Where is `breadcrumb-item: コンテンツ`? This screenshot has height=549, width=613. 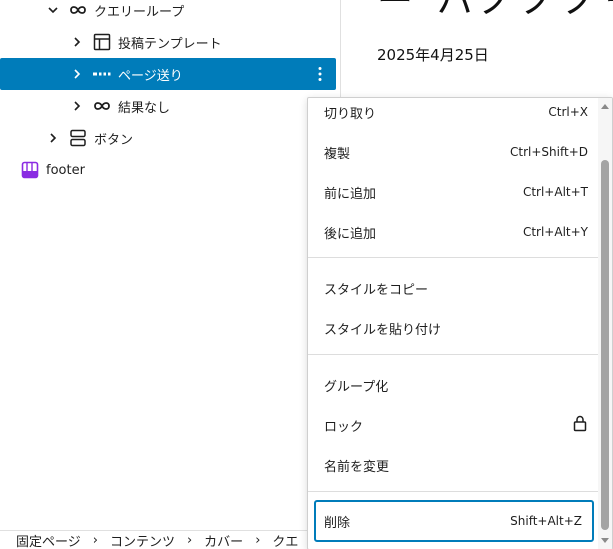
breadcrumb-item: コンテンツ is located at coordinates (142, 540).